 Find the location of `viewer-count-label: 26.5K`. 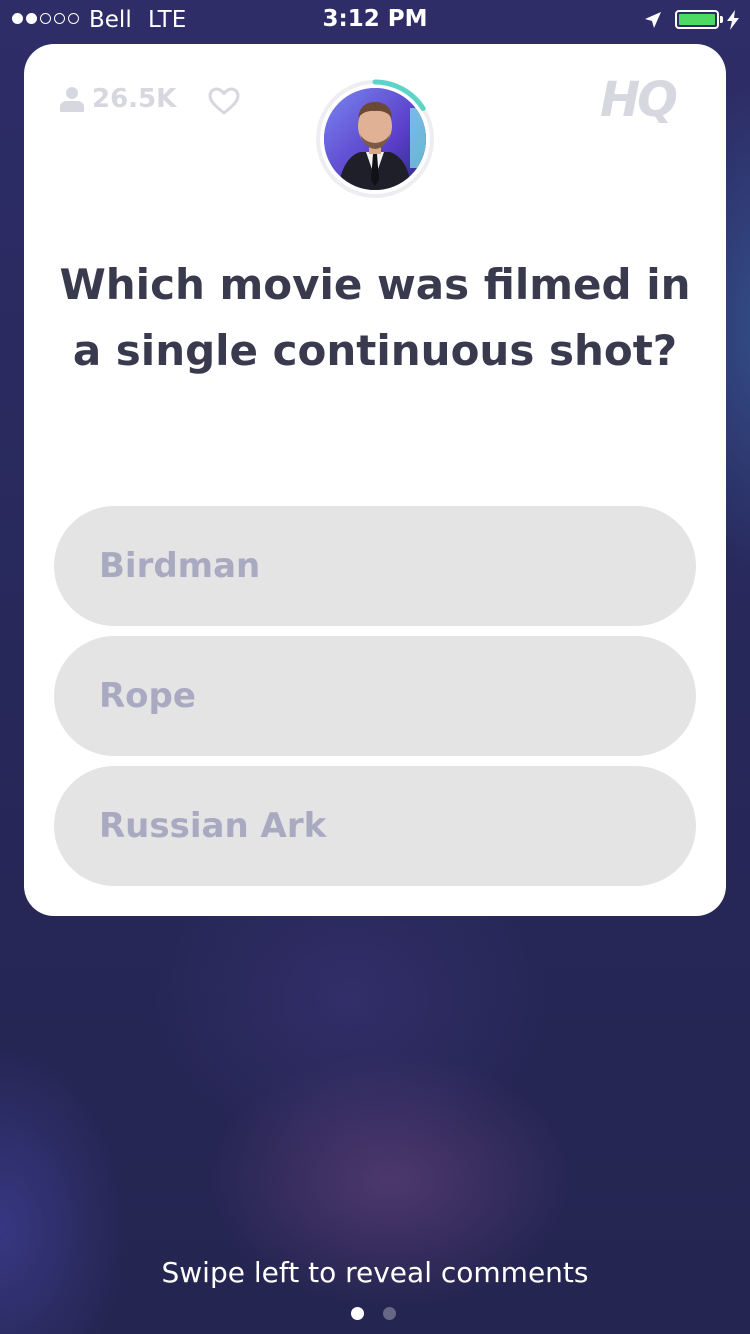

viewer-count-label: 26.5K is located at coordinates (134, 99).